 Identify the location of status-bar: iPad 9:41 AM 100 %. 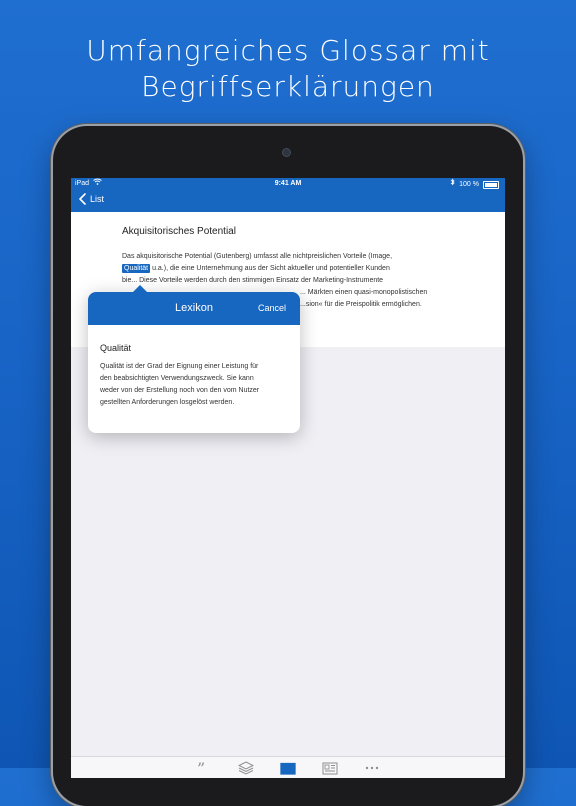
(288, 184).